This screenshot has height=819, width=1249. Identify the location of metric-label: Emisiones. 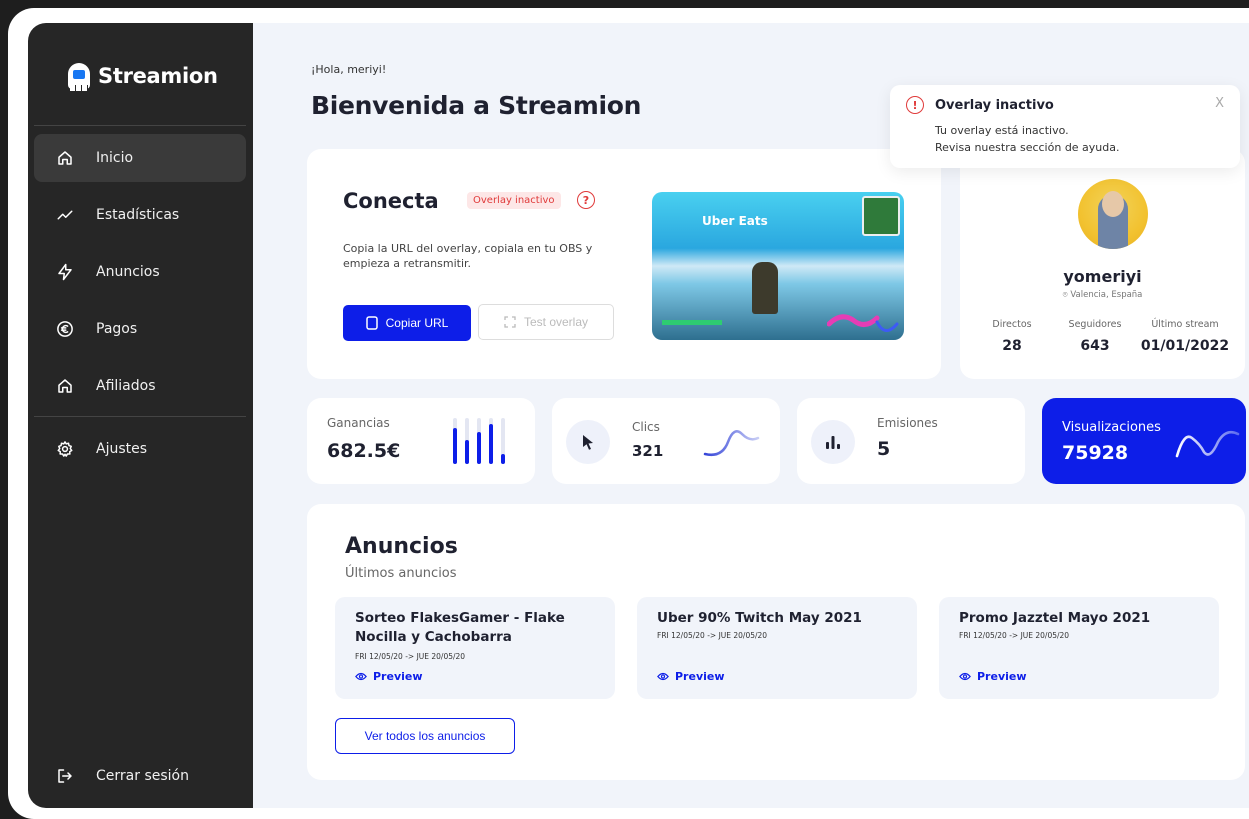
(907, 423).